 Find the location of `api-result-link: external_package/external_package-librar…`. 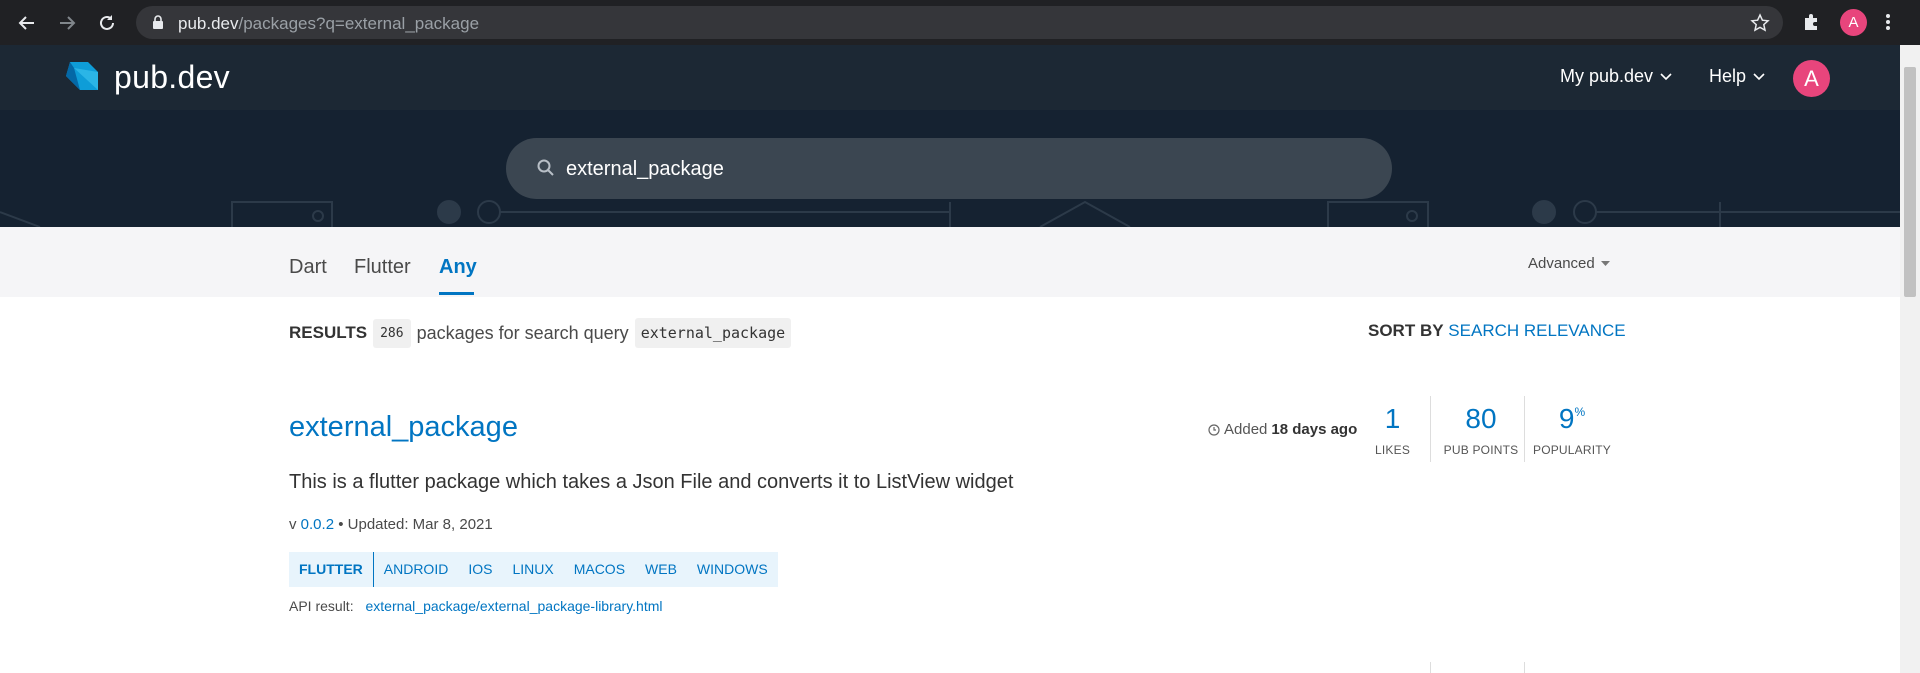

api-result-link: external_package/external_package-librar… is located at coordinates (513, 606).